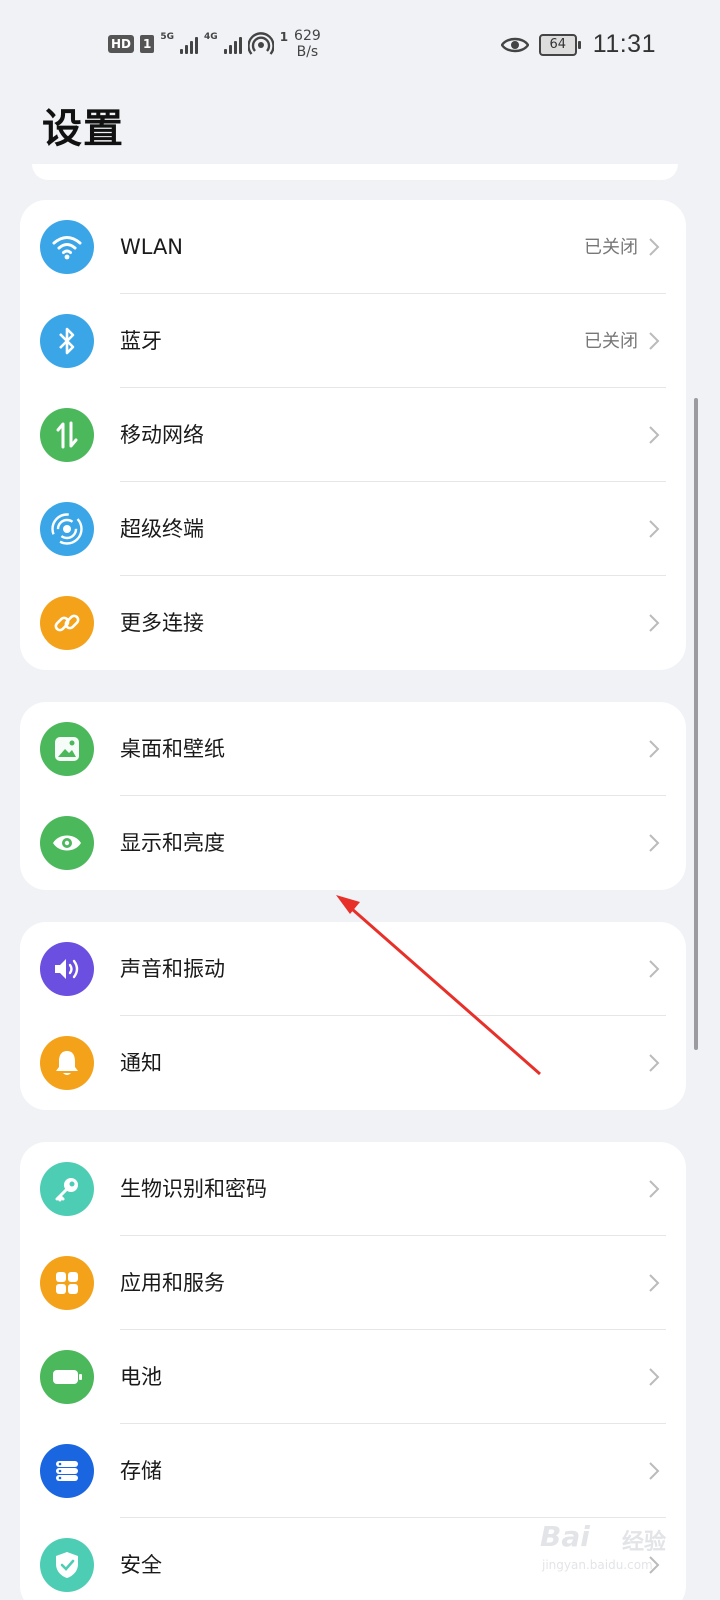  I want to click on sim-badge: 1, so click(147, 44).